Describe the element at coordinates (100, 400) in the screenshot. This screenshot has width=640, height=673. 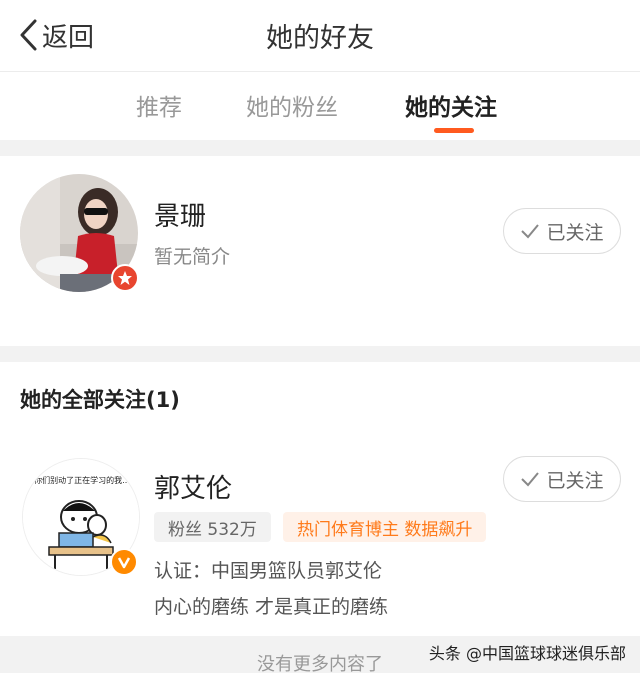
I see `section-title: 她的全部关注(1)` at that location.